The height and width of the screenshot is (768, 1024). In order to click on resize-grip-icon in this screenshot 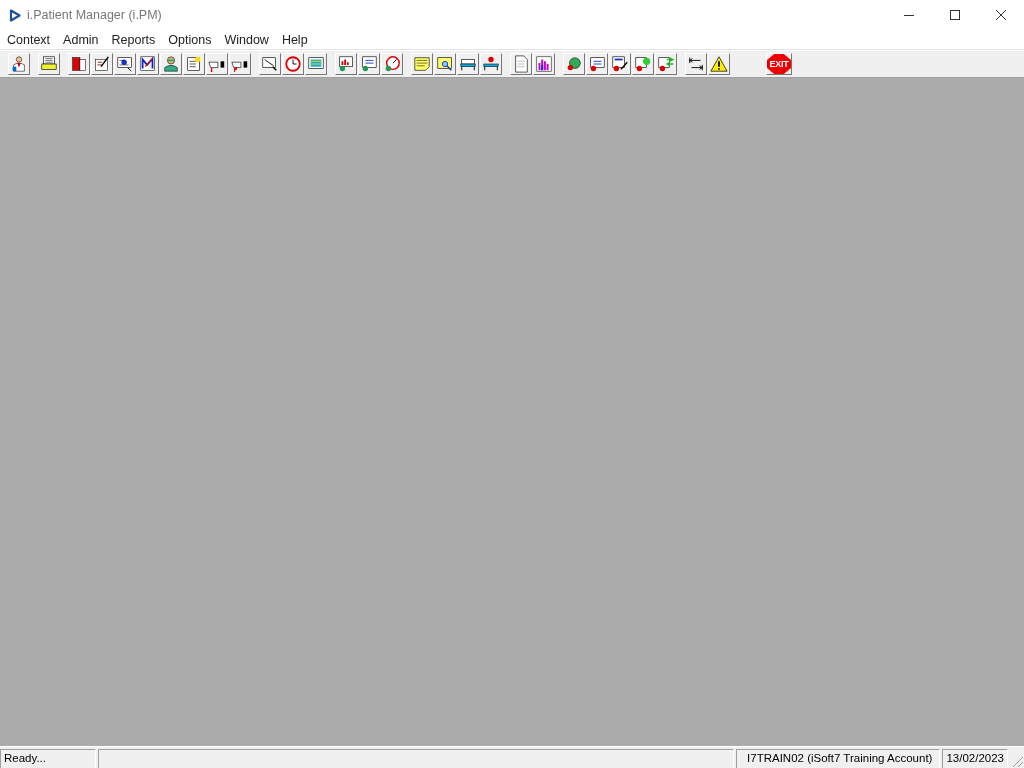, I will do `click(1017, 761)`.